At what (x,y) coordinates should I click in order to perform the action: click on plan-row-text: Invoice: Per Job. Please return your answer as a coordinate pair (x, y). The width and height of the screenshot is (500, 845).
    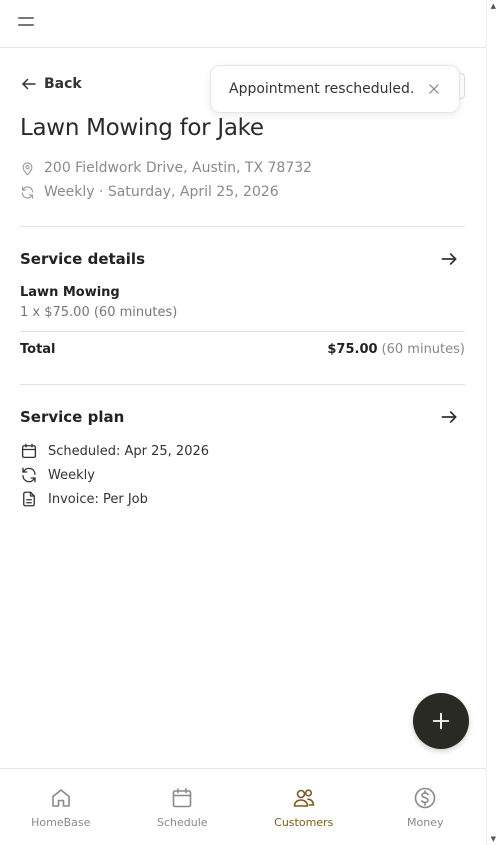
    Looking at the image, I should click on (98, 499).